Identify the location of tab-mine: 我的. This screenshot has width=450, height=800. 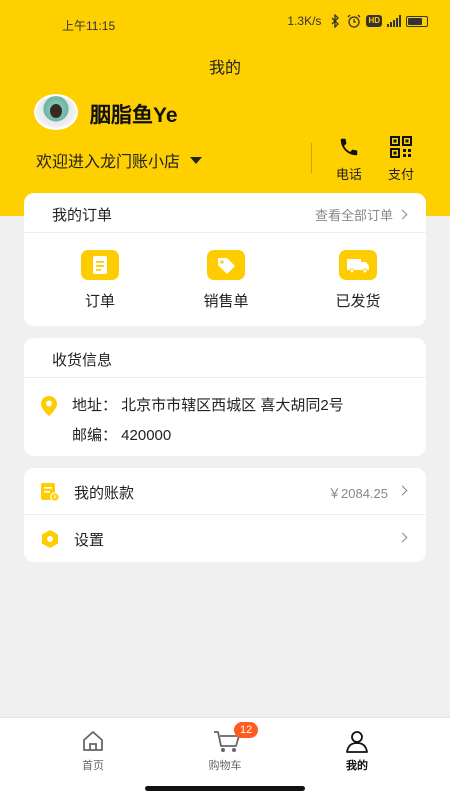
(357, 750).